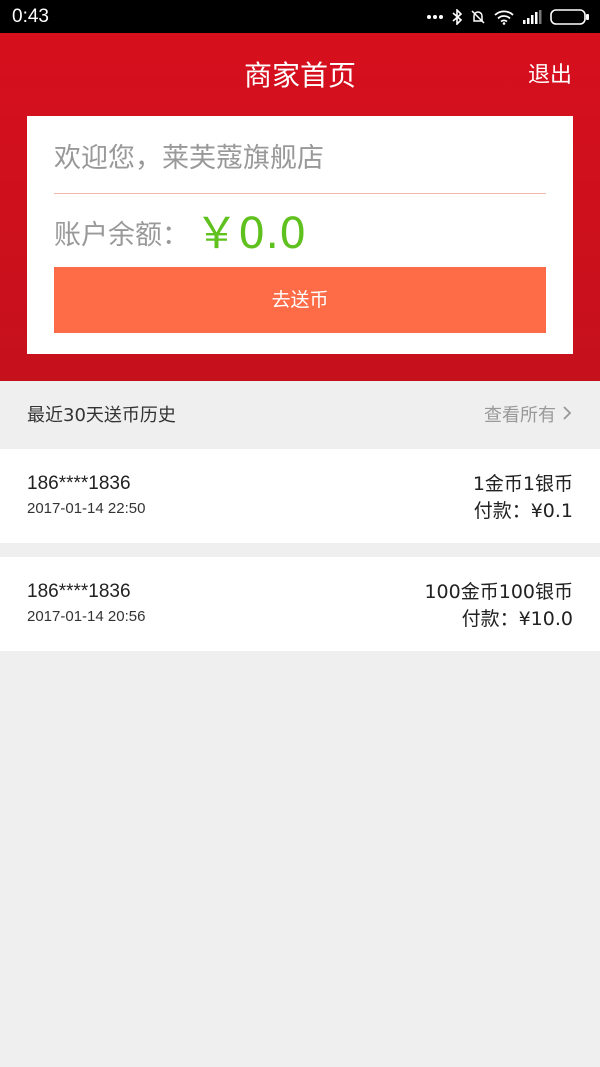 Image resolution: width=600 pixels, height=1067 pixels. Describe the element at coordinates (532, 17) in the screenshot. I see `signal-icon` at that location.